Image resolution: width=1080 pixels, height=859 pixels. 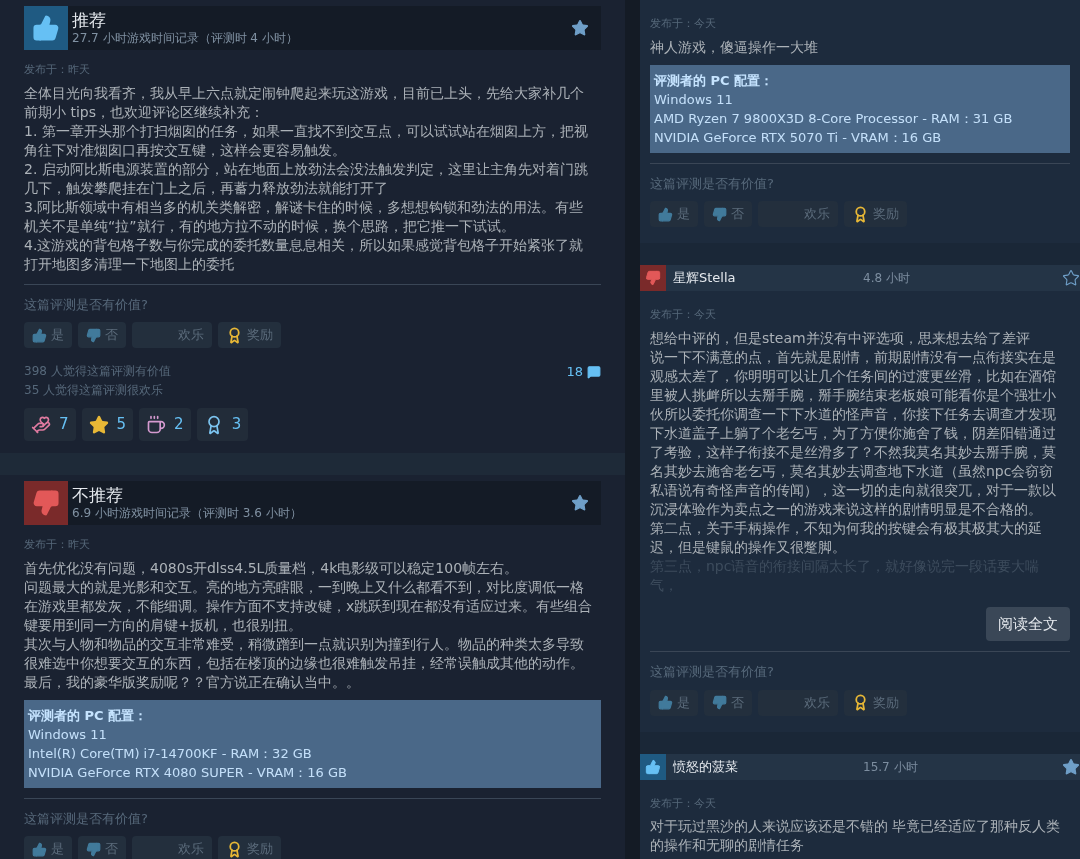 What do you see at coordinates (583, 371) in the screenshot?
I see `comment-count-link: 18` at bounding box center [583, 371].